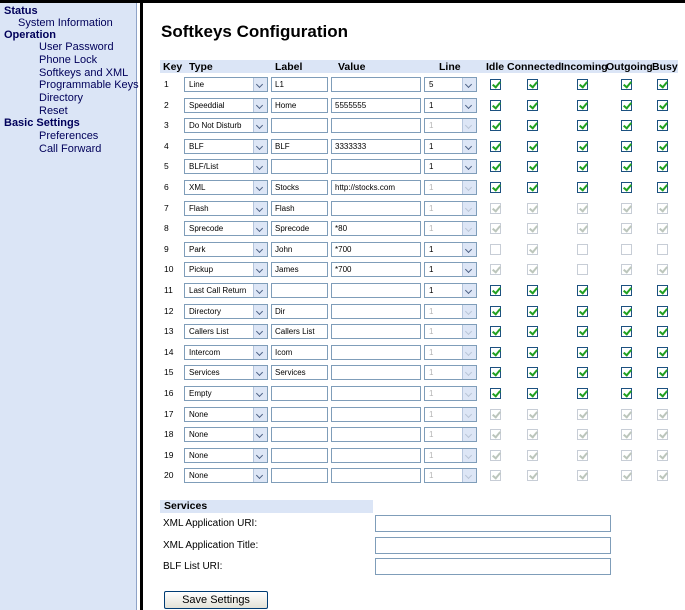 Image resolution: width=685 pixels, height=610 pixels. Describe the element at coordinates (299, 228) in the screenshot. I see `label-input: Sprecode` at that location.